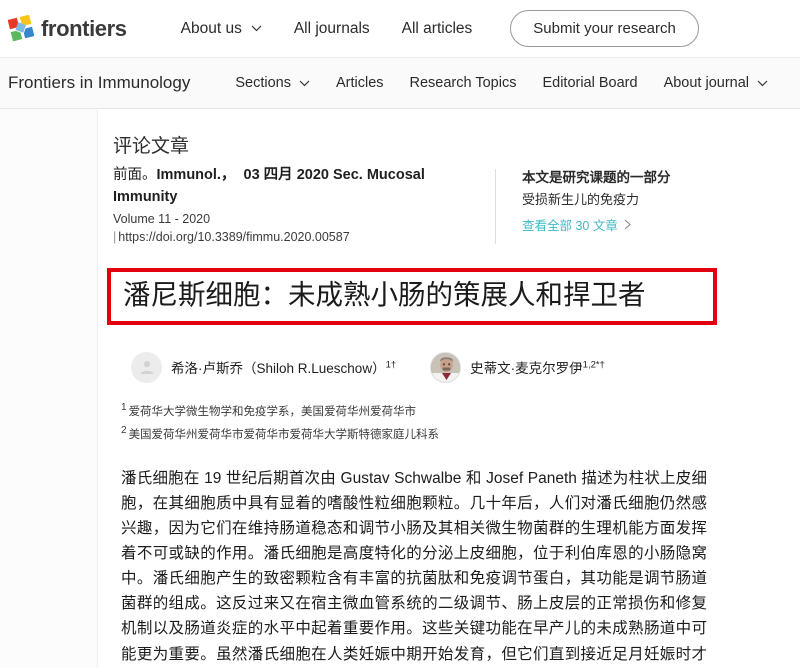 The width and height of the screenshot is (800, 668). I want to click on author-affiliation-marker: 1,2*†, so click(593, 365).